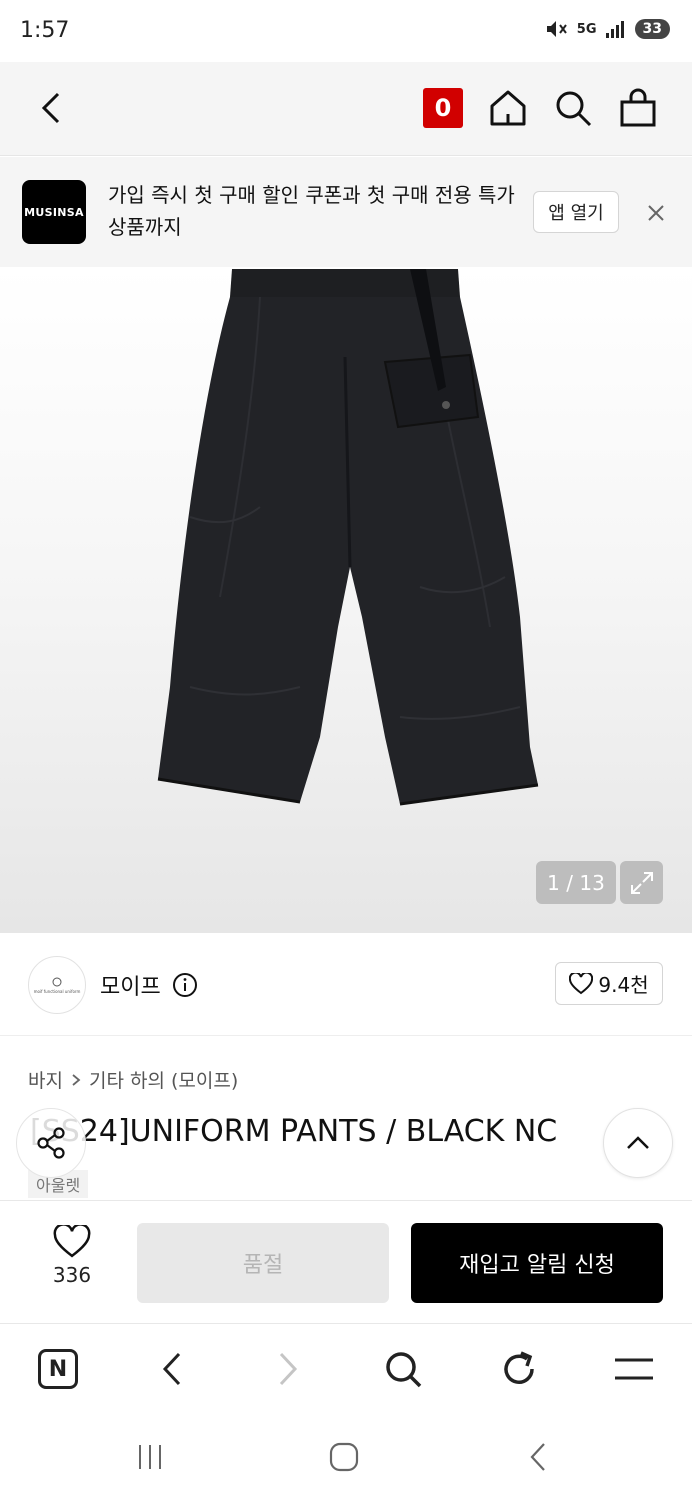 Image resolution: width=692 pixels, height=1500 pixels. I want to click on wish-count: 336, so click(72, 1275).